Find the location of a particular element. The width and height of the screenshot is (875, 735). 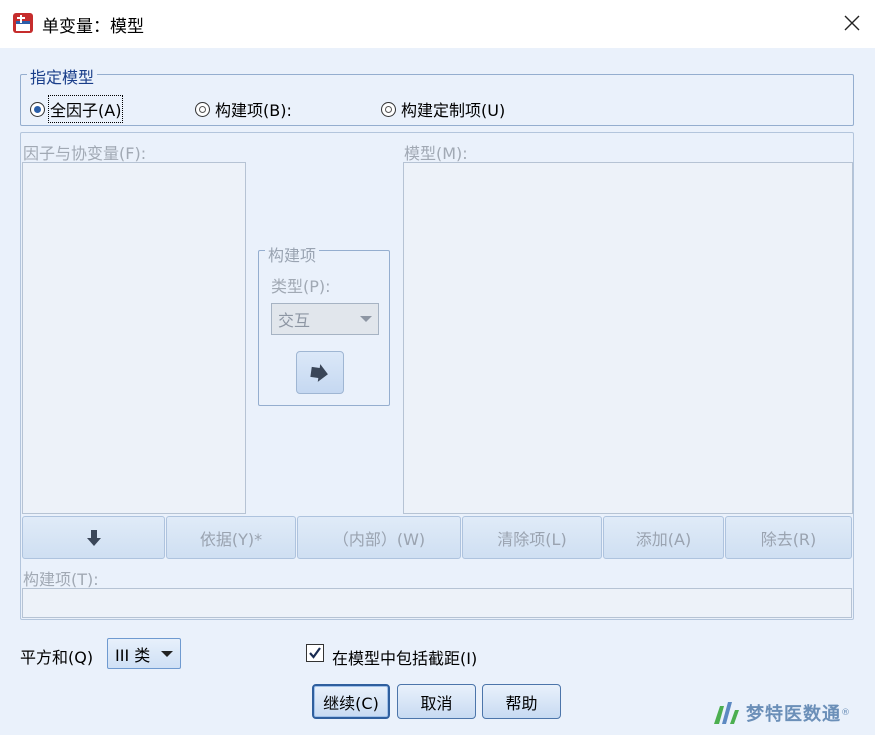

build-term-label: 构建项(T): is located at coordinates (61, 579).